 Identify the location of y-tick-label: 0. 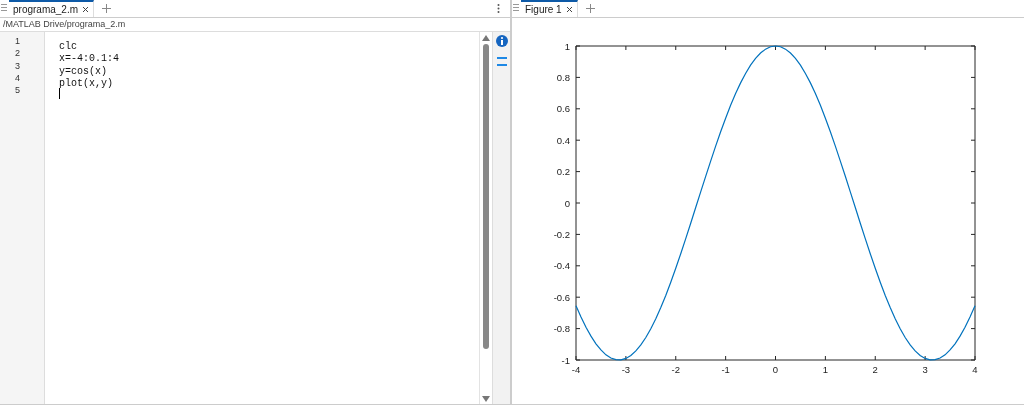
(567, 203).